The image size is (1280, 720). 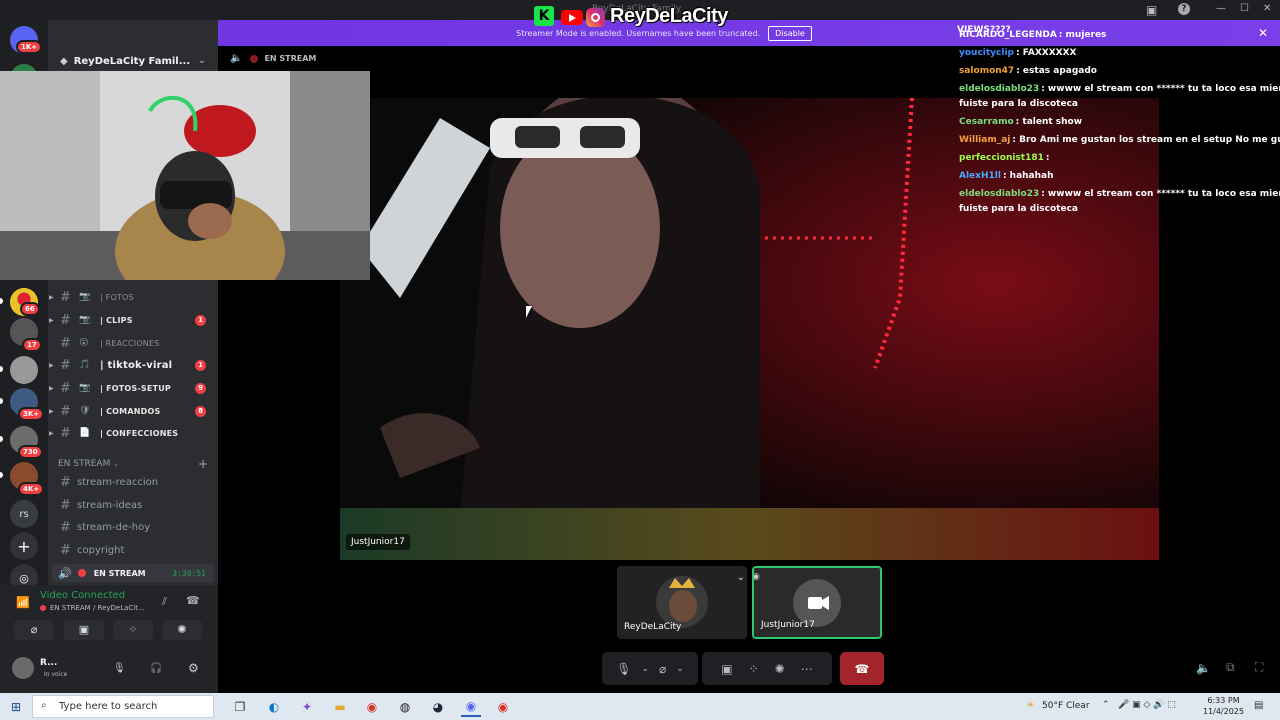 What do you see at coordinates (23, 668) in the screenshot?
I see `avatar` at bounding box center [23, 668].